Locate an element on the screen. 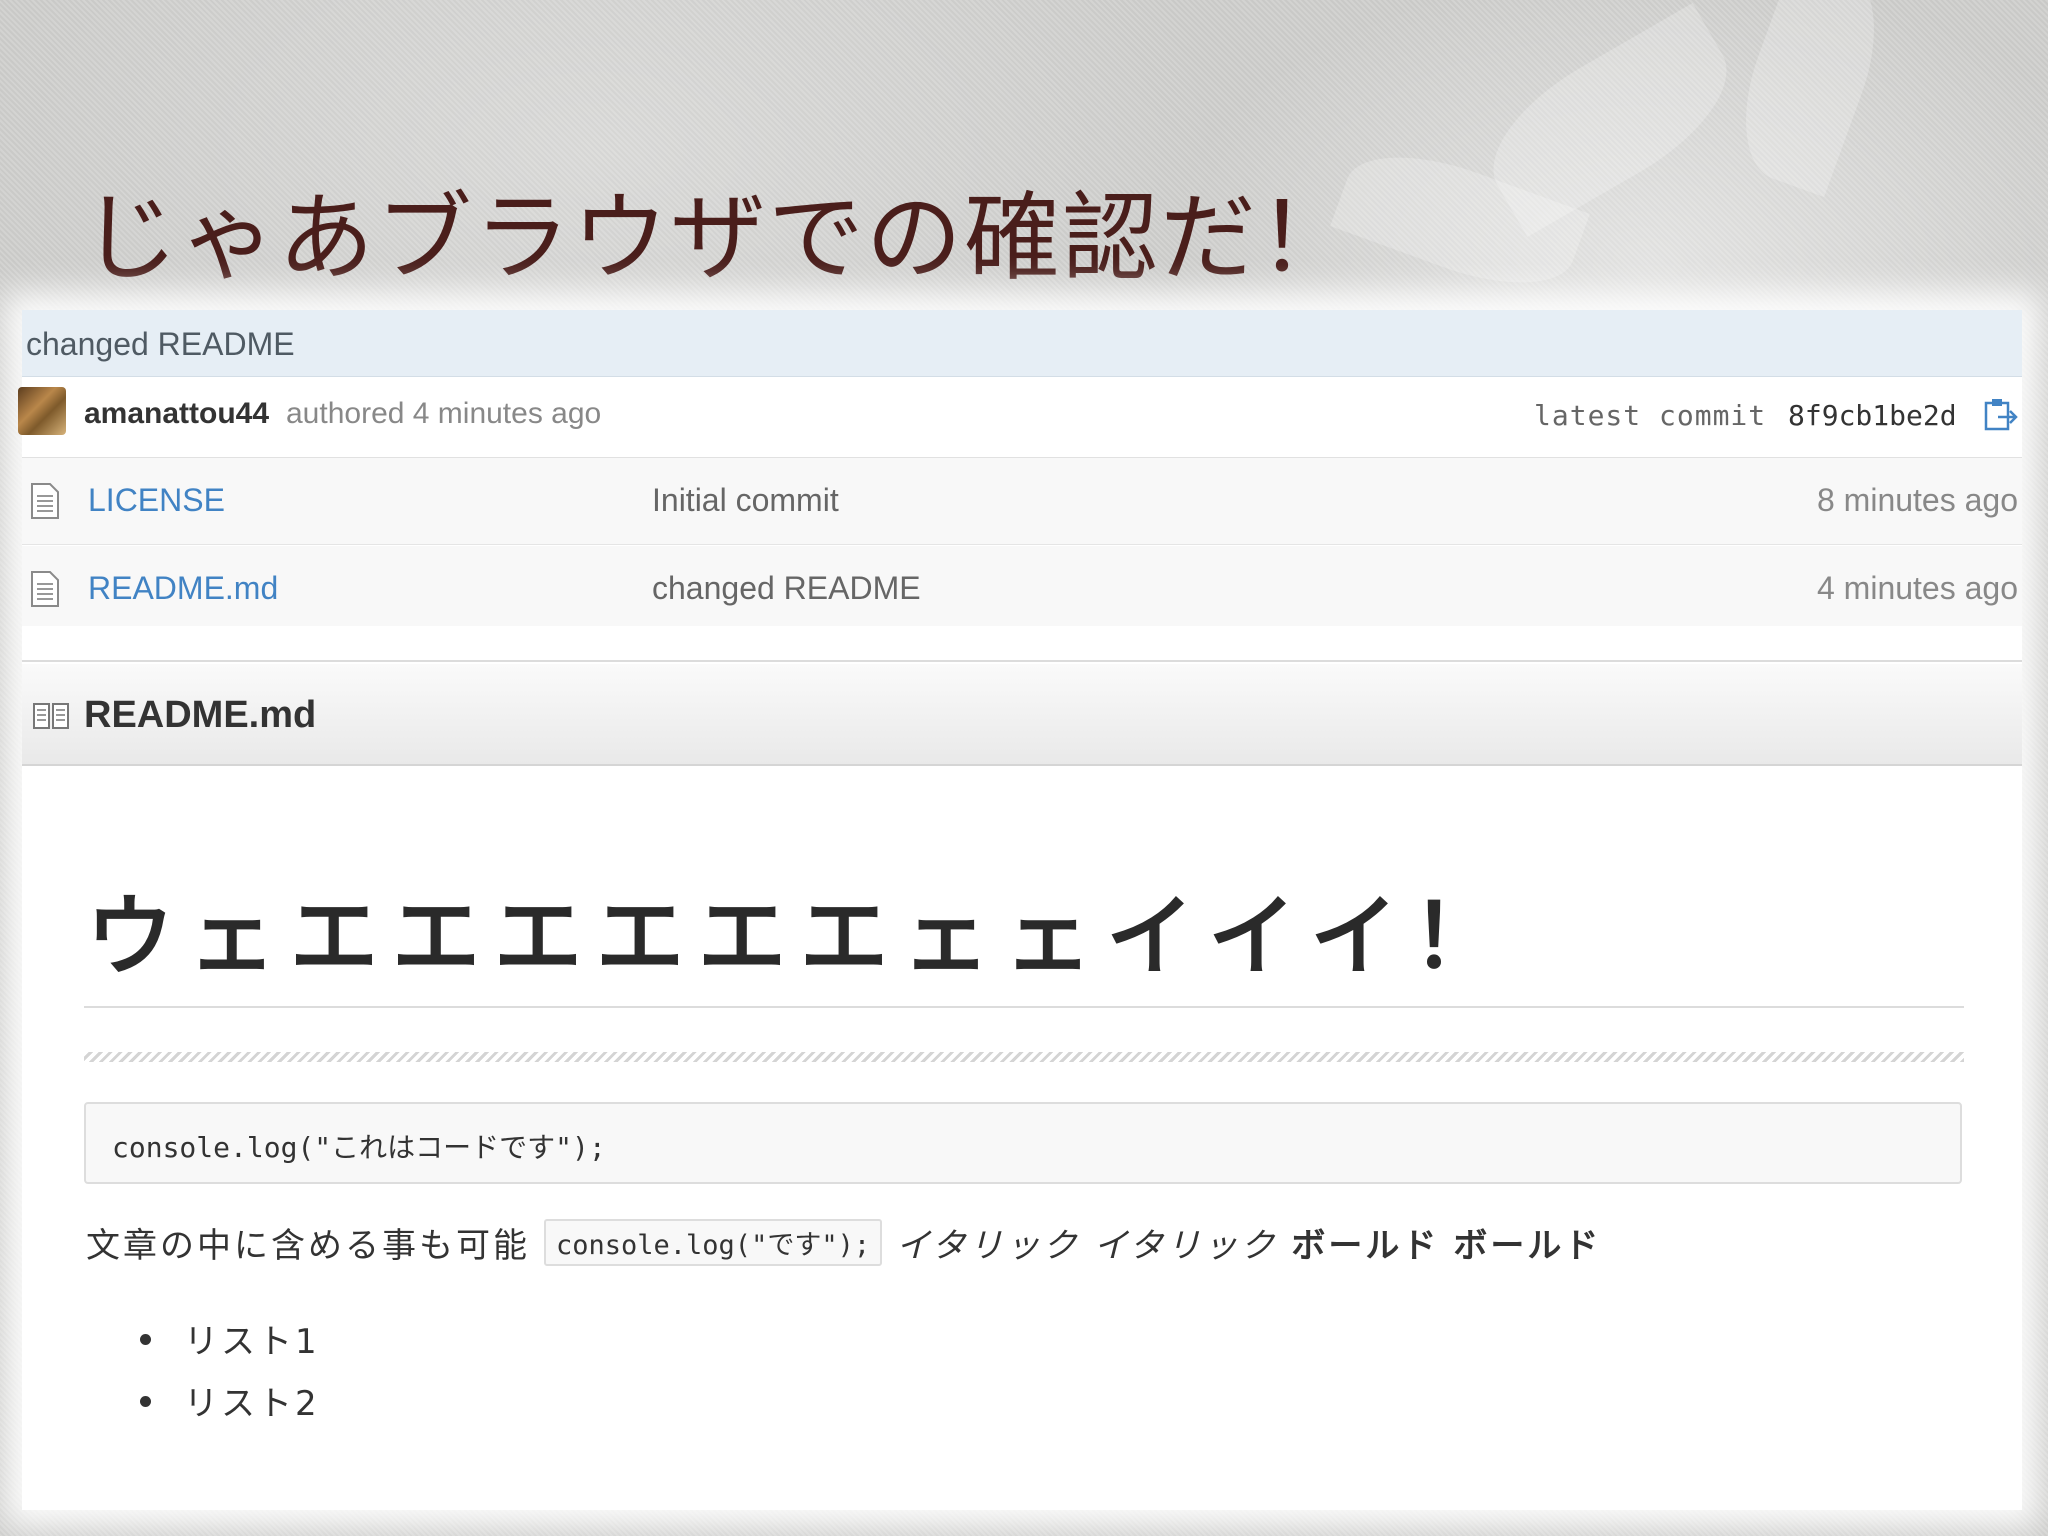  file-row: LICENSE Initial commit 8 minutes ago is located at coordinates (1022, 501).